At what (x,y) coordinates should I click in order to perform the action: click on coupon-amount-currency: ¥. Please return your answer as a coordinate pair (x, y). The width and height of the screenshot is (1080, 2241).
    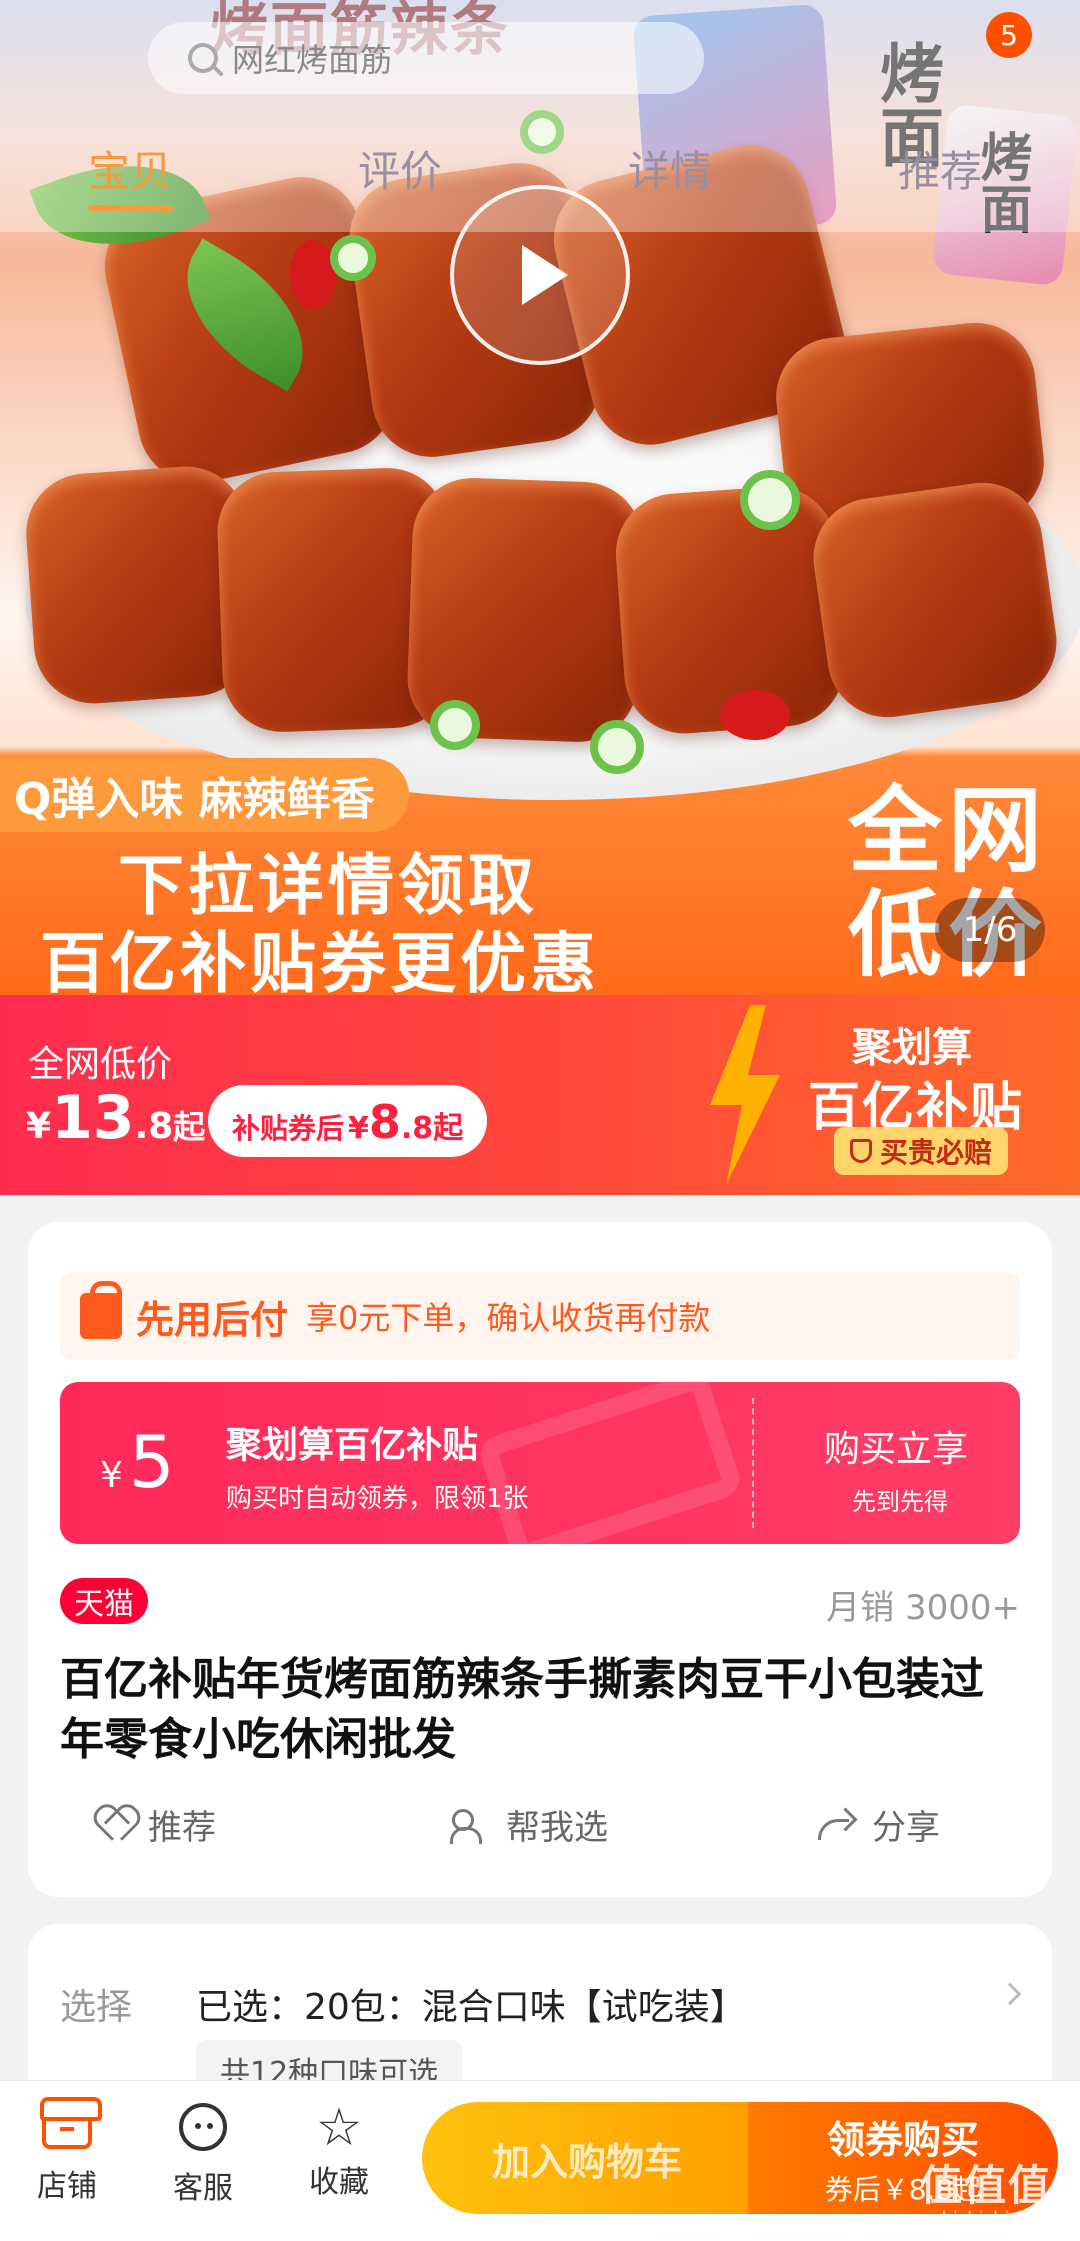
    Looking at the image, I should click on (111, 1475).